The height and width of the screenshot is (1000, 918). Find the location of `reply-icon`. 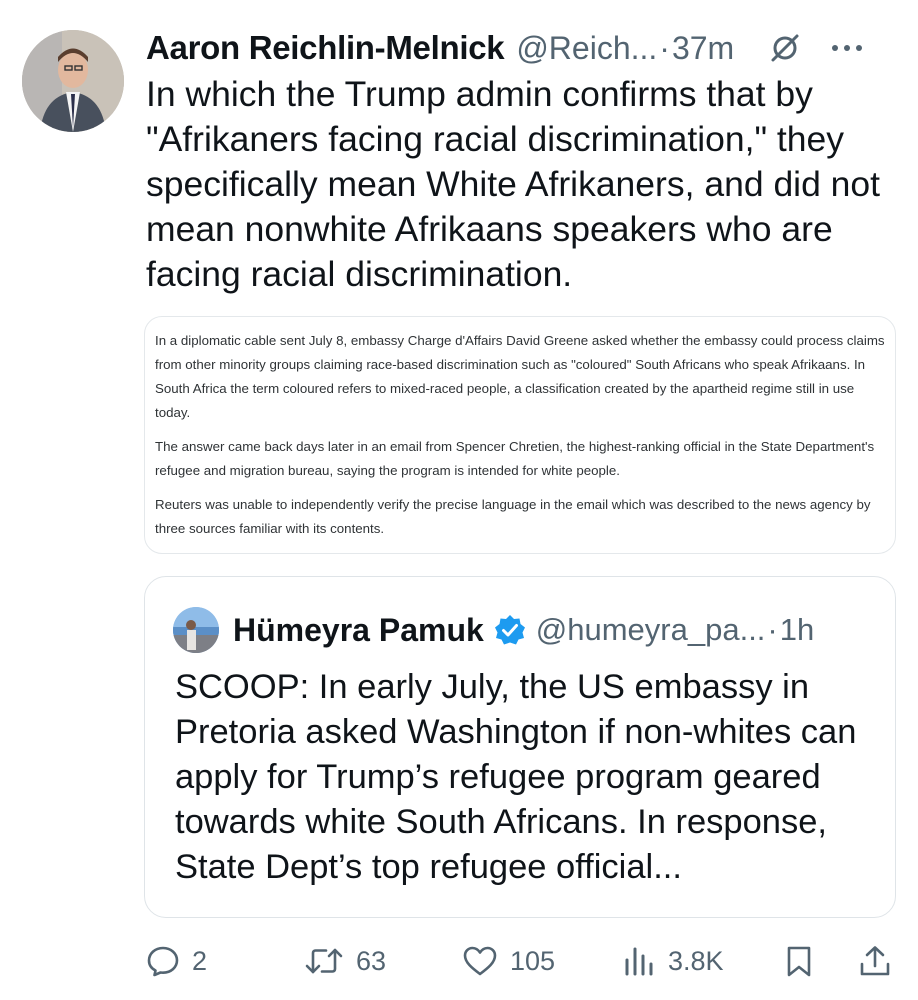

reply-icon is located at coordinates (163, 961).